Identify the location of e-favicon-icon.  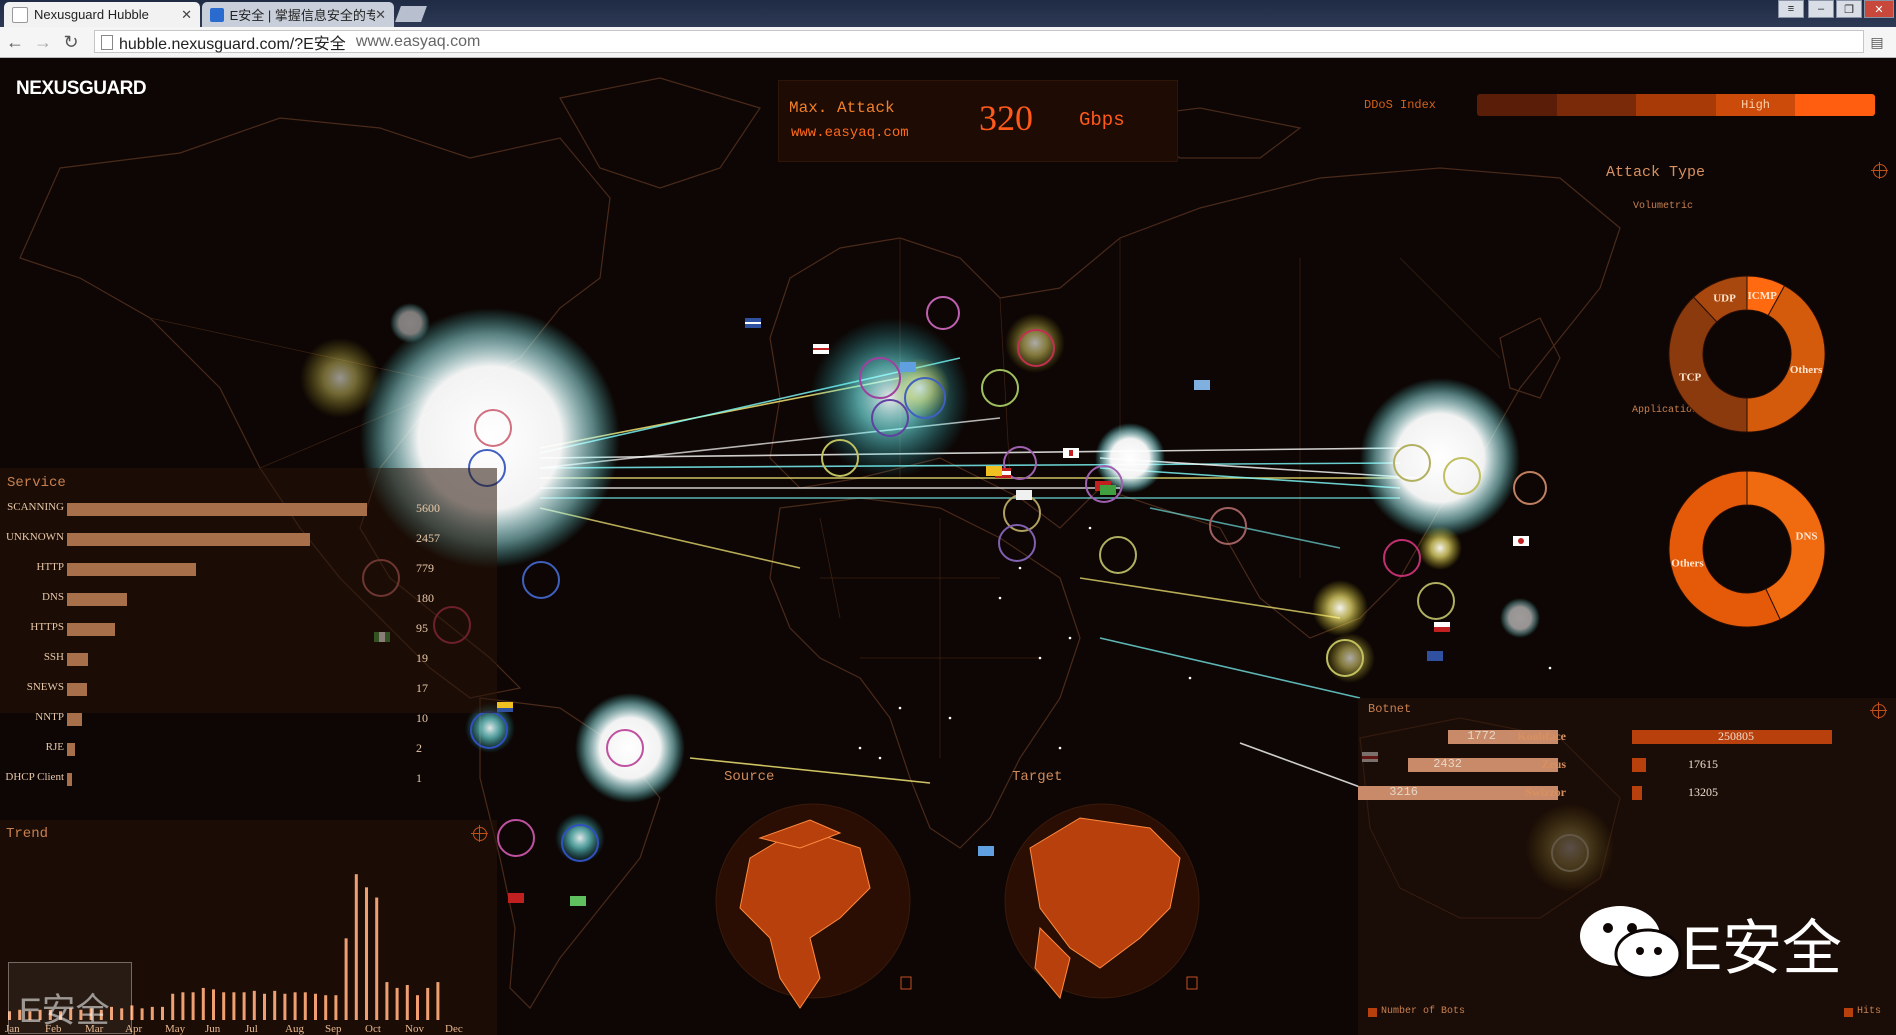
(217, 14).